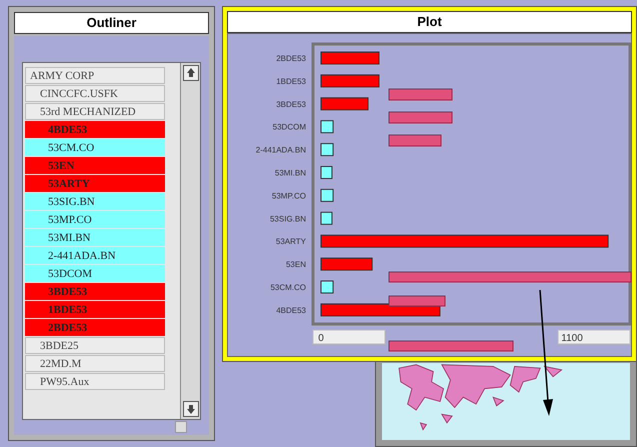 The image size is (637, 447). I want to click on outline-item: 53MI.BN, so click(95, 237).